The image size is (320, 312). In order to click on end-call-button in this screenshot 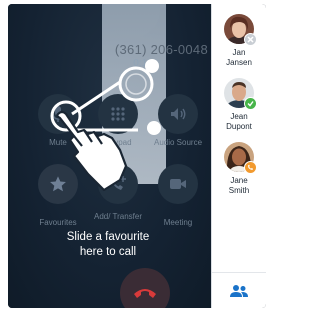, I will do `click(145, 288)`.